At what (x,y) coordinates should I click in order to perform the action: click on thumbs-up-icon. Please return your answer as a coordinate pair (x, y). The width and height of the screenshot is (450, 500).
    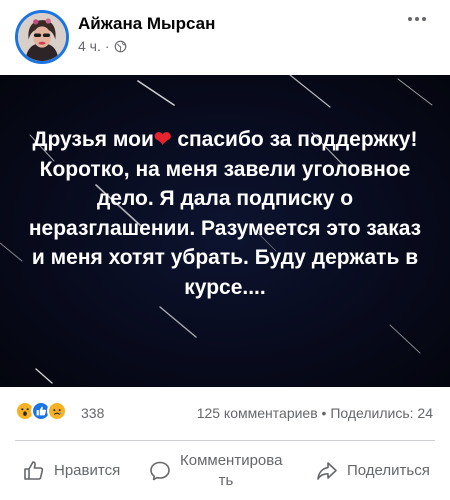
    Looking at the image, I should click on (34, 470).